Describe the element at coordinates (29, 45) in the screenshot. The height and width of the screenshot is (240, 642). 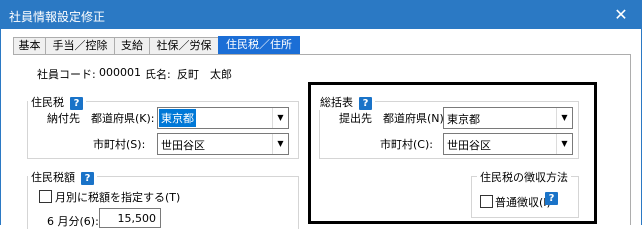
I see `tab-basic: 基本` at that location.